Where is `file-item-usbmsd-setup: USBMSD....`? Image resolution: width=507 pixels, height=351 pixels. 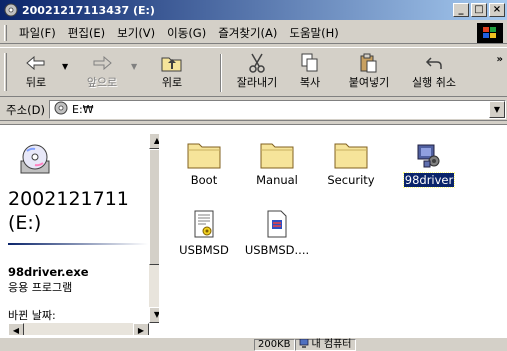
file-item-usbmsd-setup: USBMSD.... is located at coordinates (277, 229).